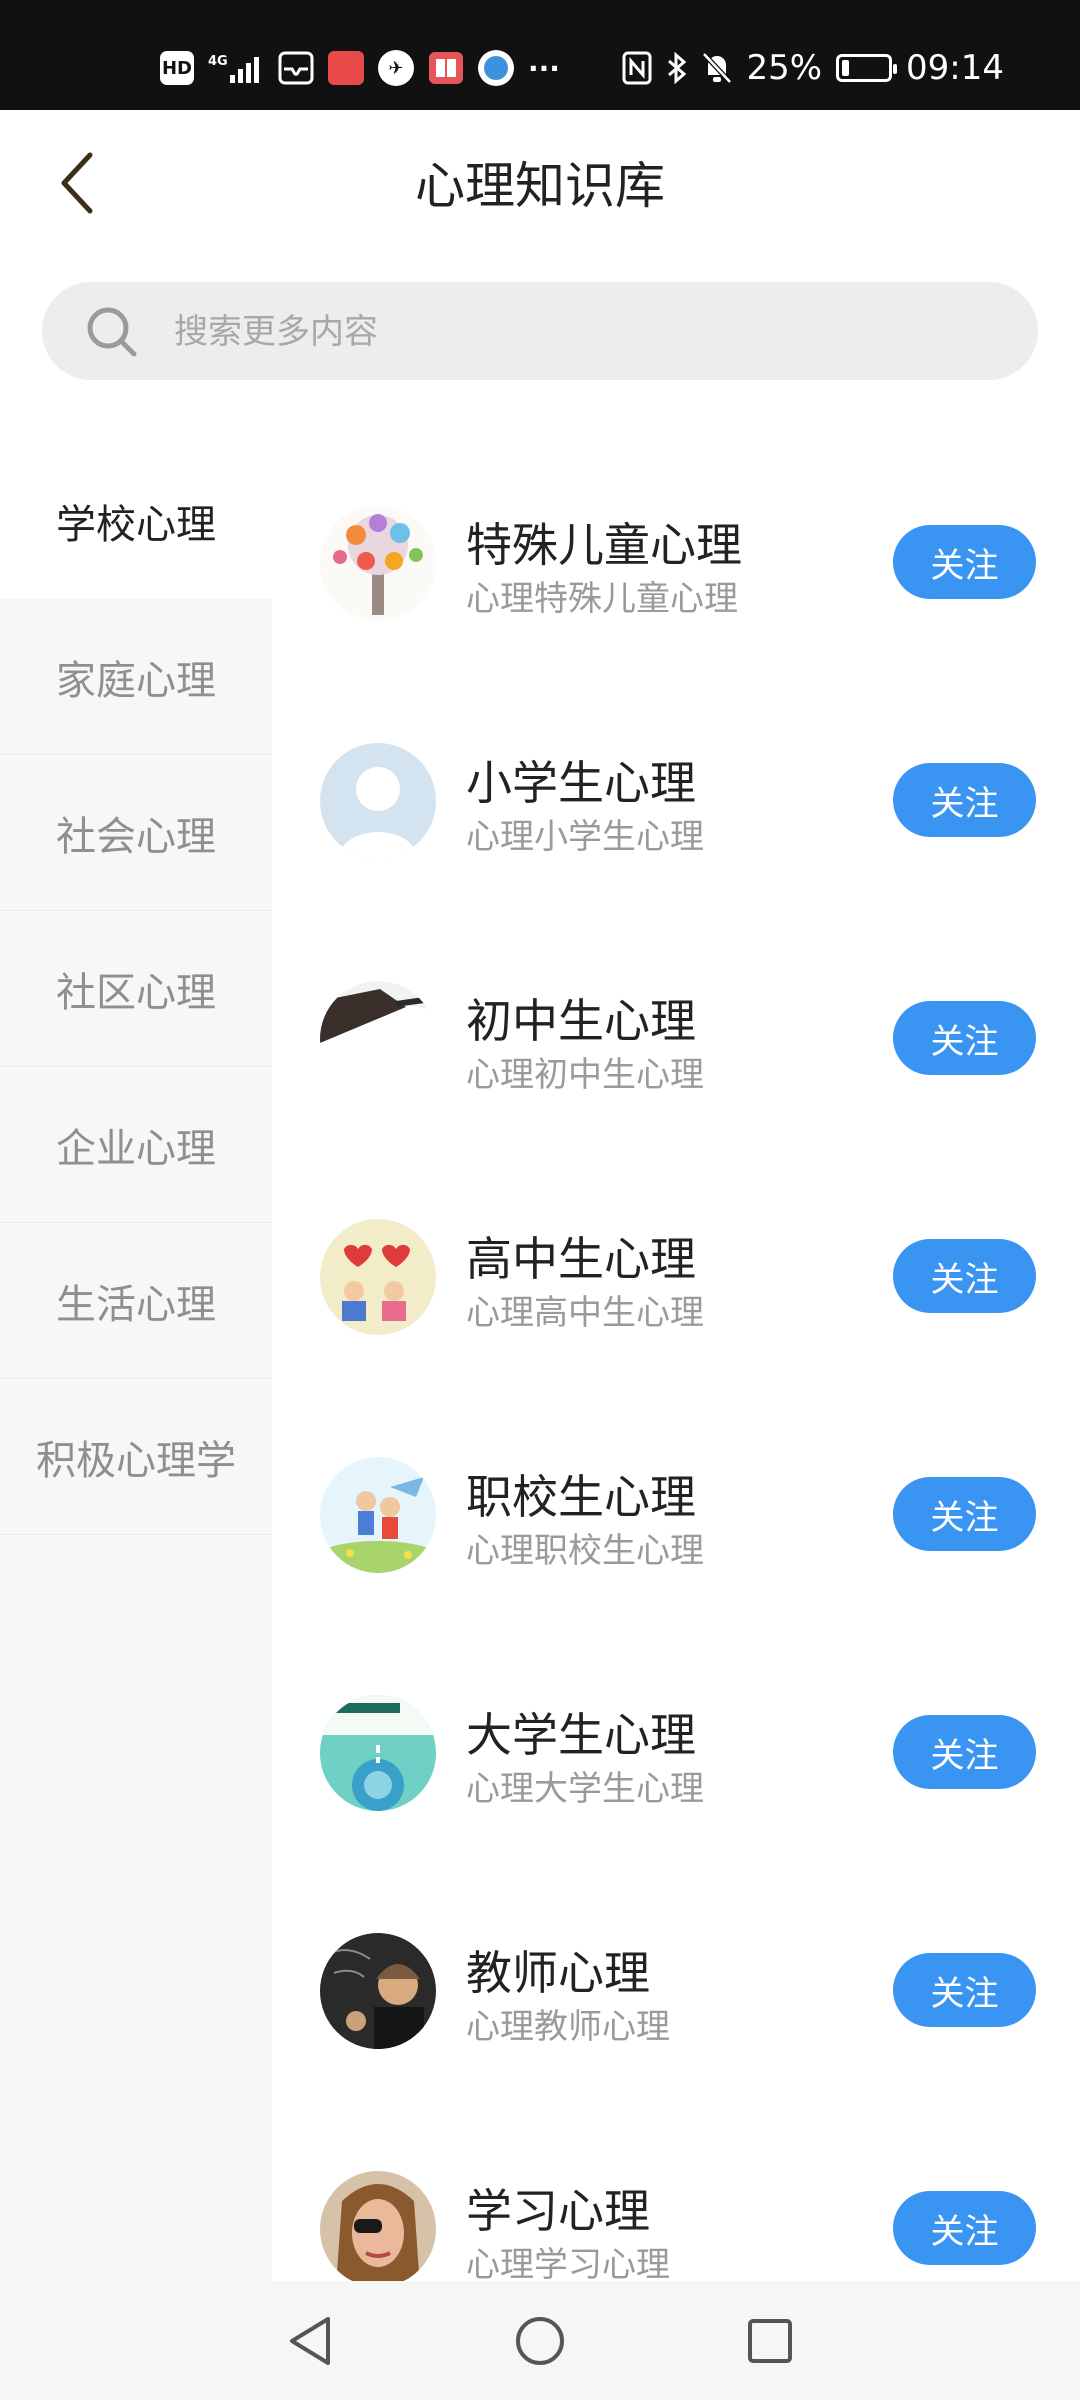 This screenshot has height=2400, width=1080. I want to click on square-recents-icon, so click(770, 2341).